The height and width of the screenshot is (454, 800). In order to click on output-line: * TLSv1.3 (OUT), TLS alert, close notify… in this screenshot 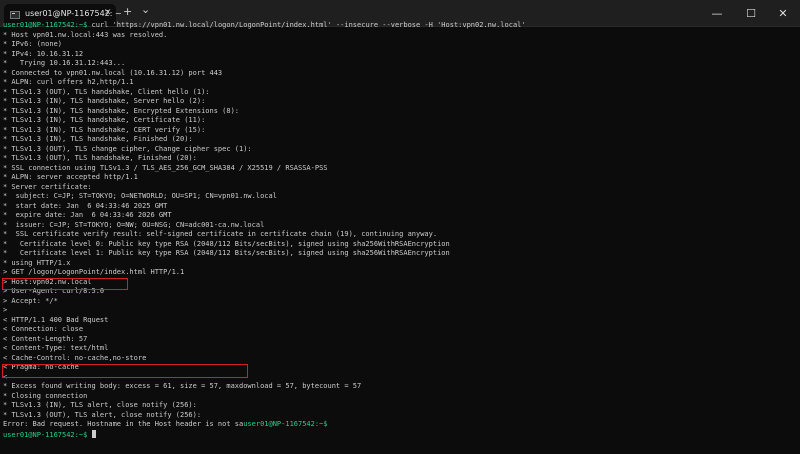, I will do `click(102, 414)`.